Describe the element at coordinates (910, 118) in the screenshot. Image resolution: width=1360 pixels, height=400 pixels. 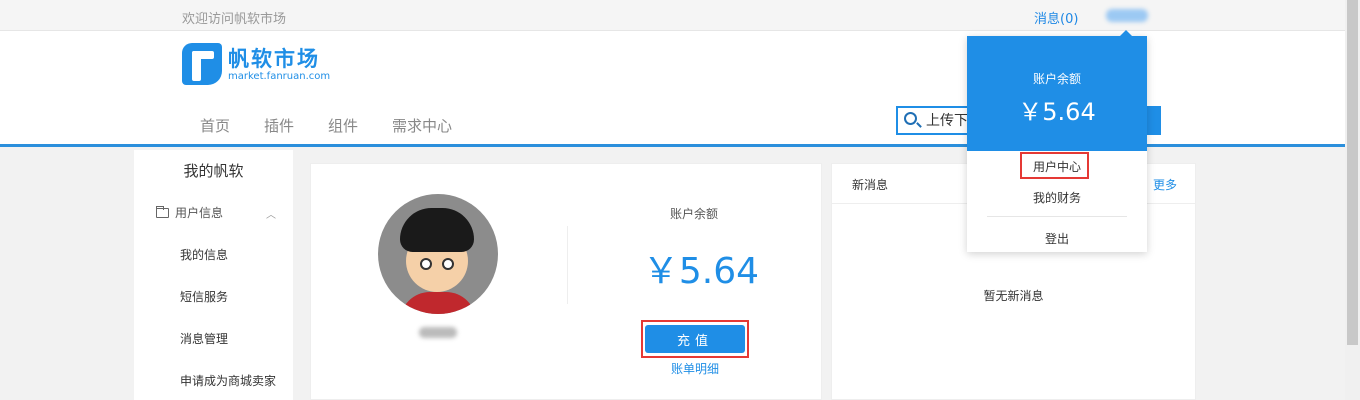
I see `search-icon` at that location.